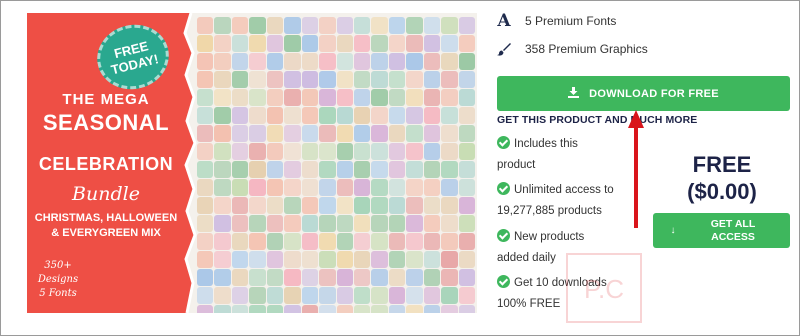  Describe the element at coordinates (526, 258) in the screenshot. I see `feature-line-2: added daily` at that location.